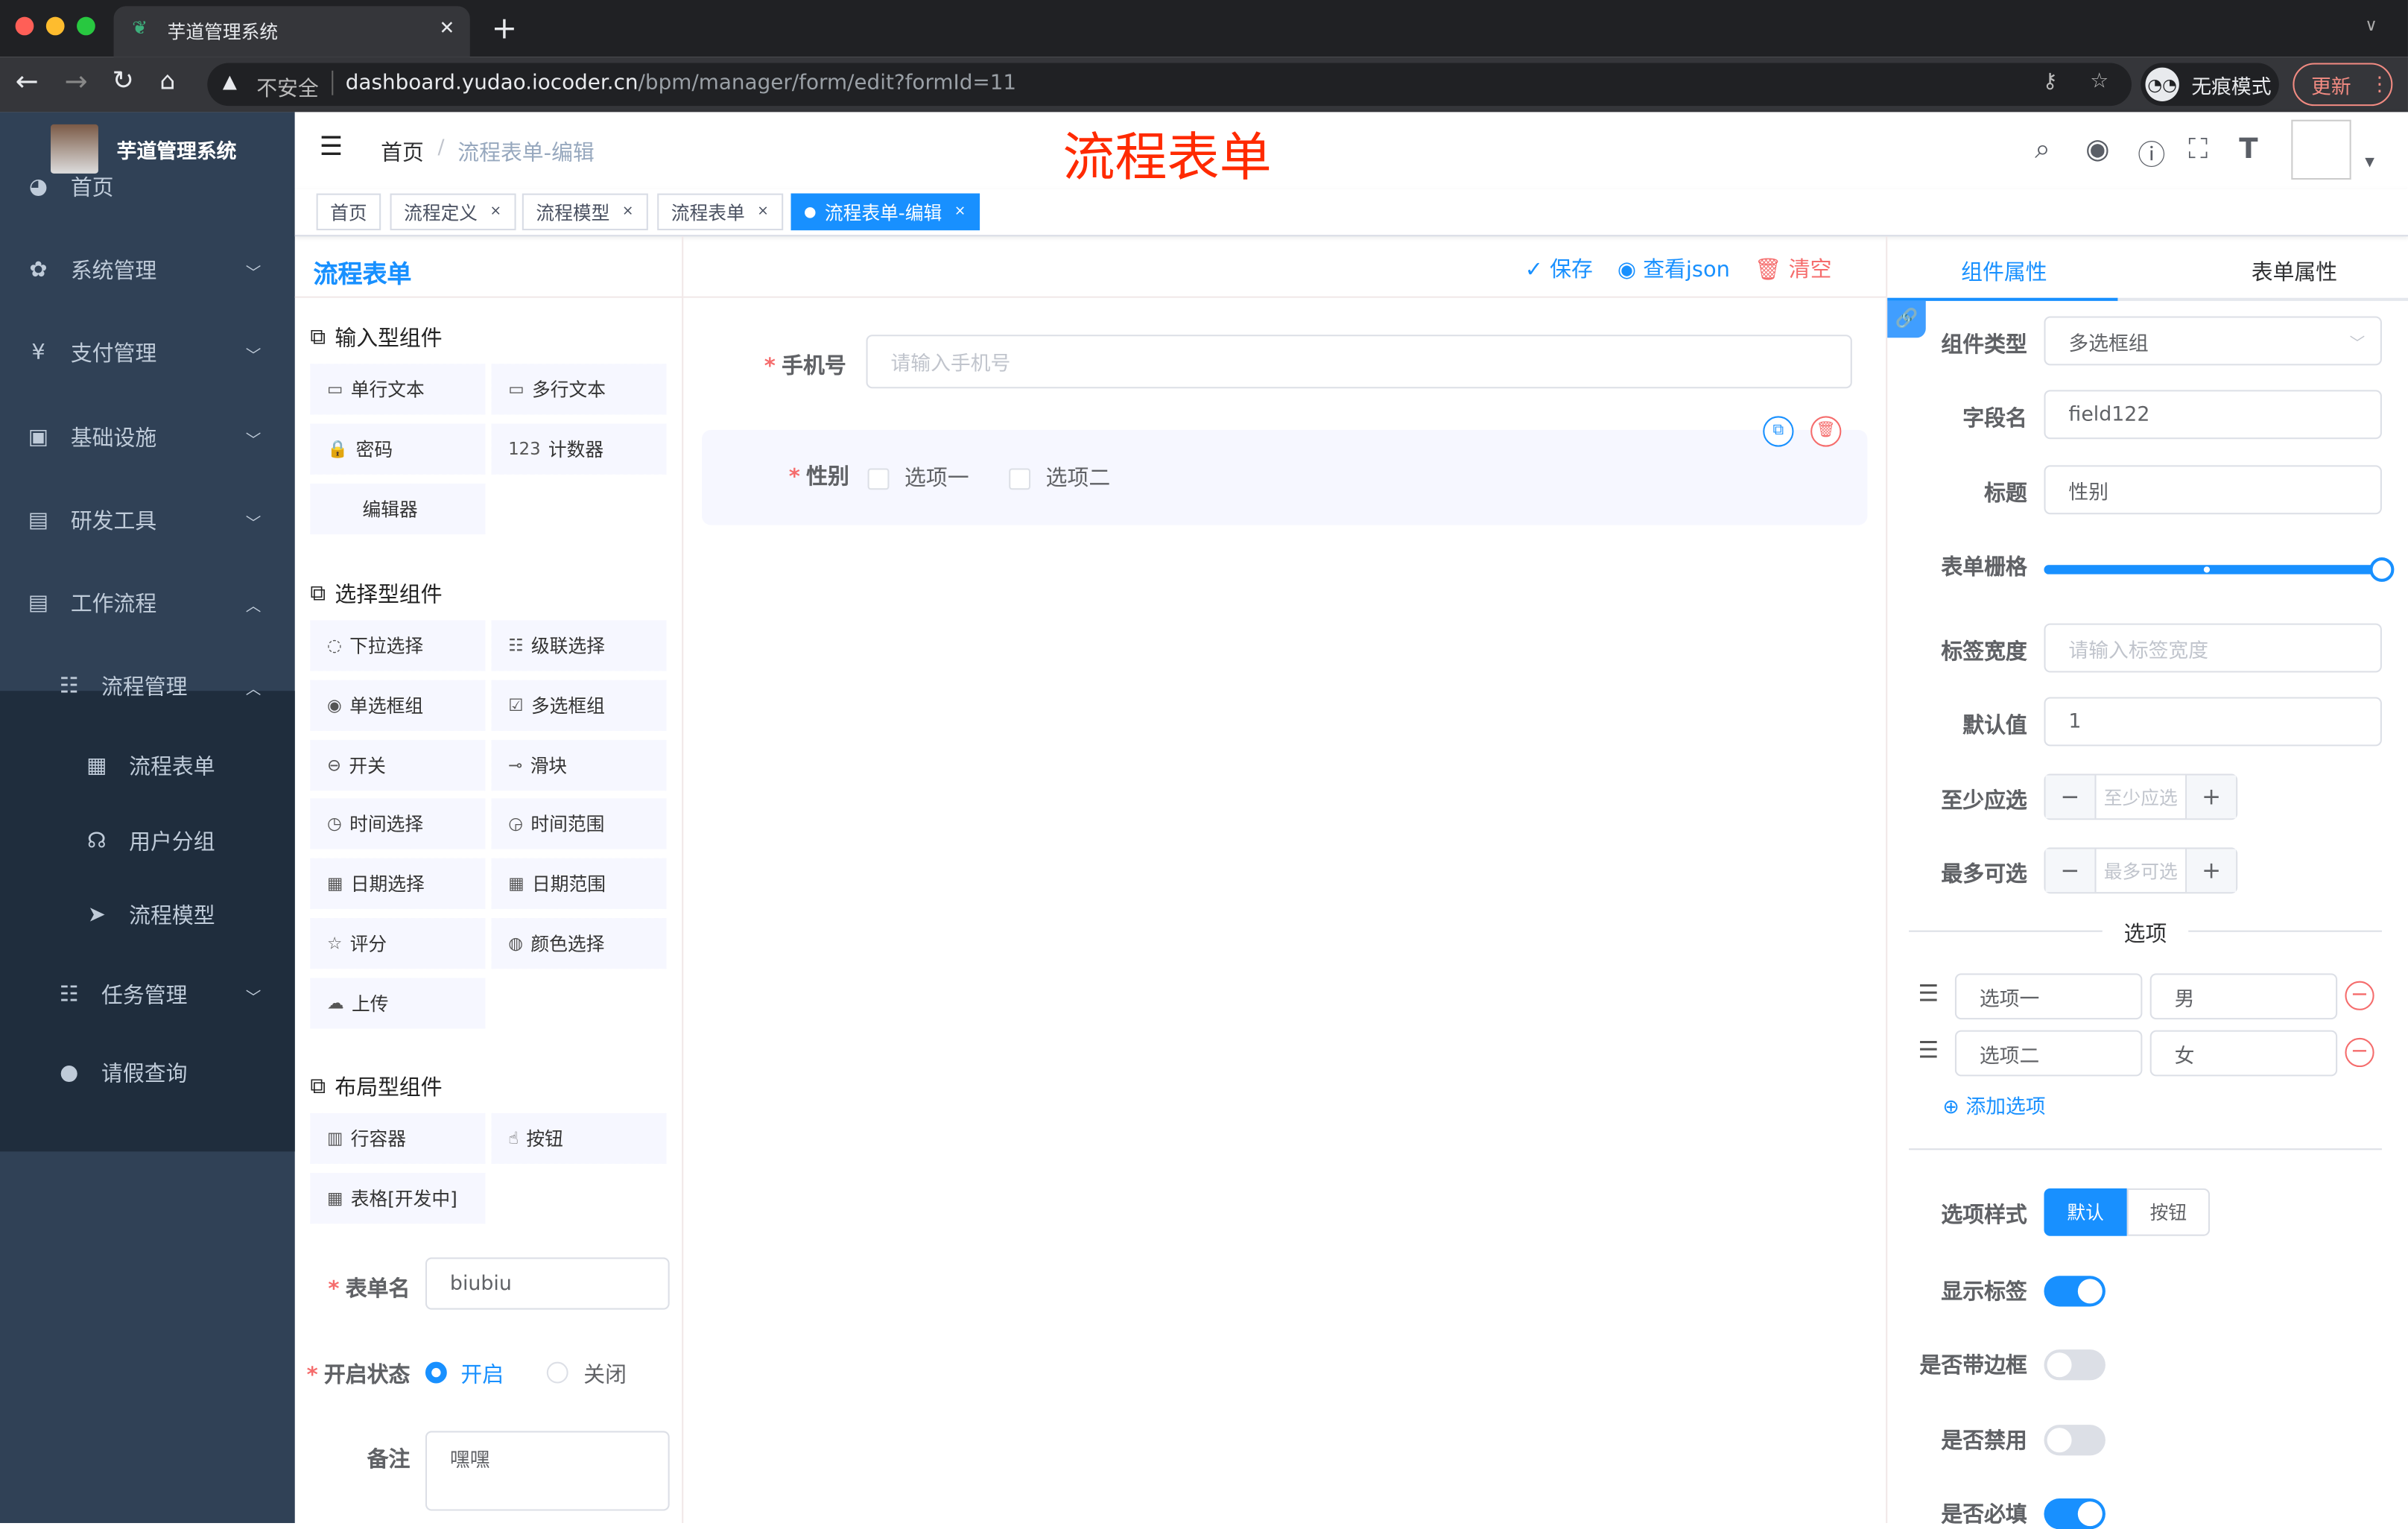 This screenshot has height=1529, width=2408. Describe the element at coordinates (918, 478) in the screenshot. I see `option-1-checkbox: 选项一` at that location.